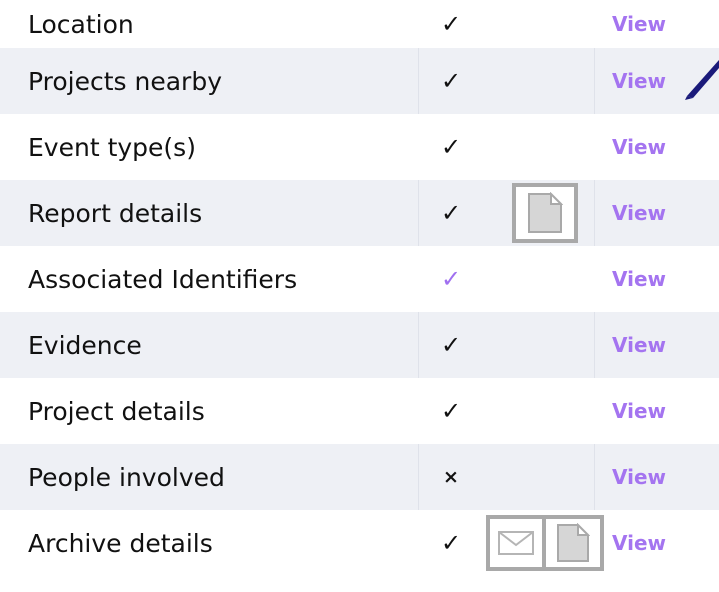 Image resolution: width=719 pixels, height=592 pixels. I want to click on view-link-people-involved: View, so click(639, 477).